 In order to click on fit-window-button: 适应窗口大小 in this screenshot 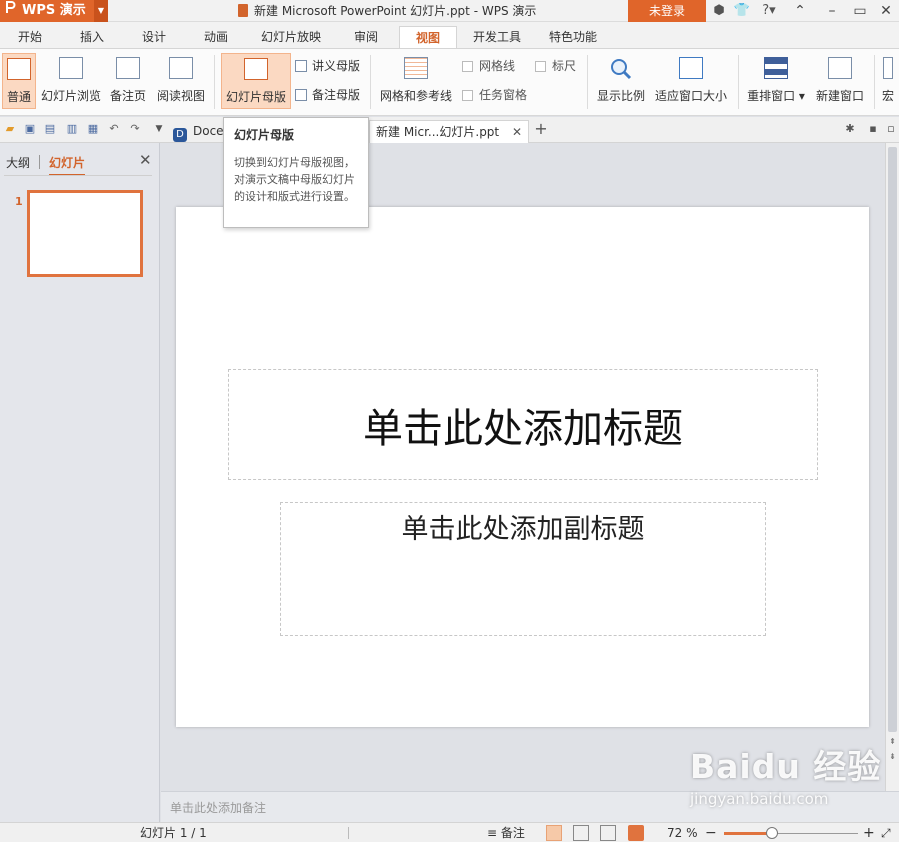, I will do `click(691, 81)`.